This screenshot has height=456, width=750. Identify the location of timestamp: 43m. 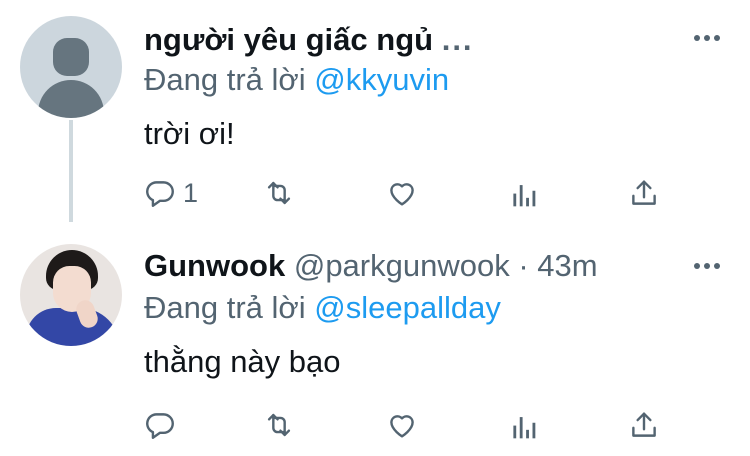
(567, 265).